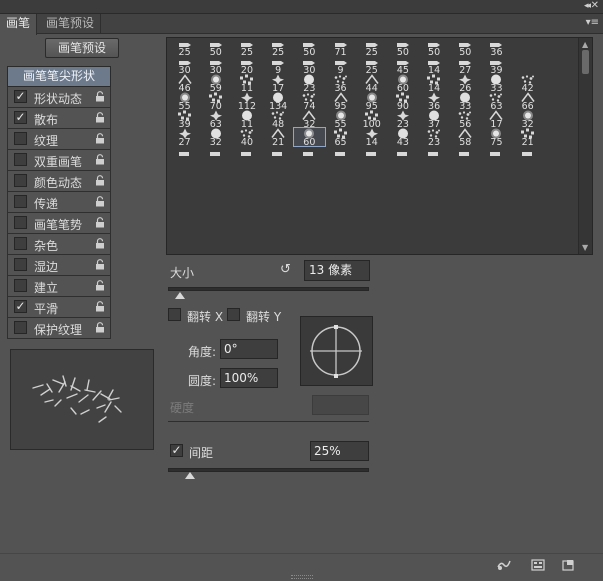  Describe the element at coordinates (592, 22) in the screenshot. I see `panel-menu-icon: ▾≡` at that location.